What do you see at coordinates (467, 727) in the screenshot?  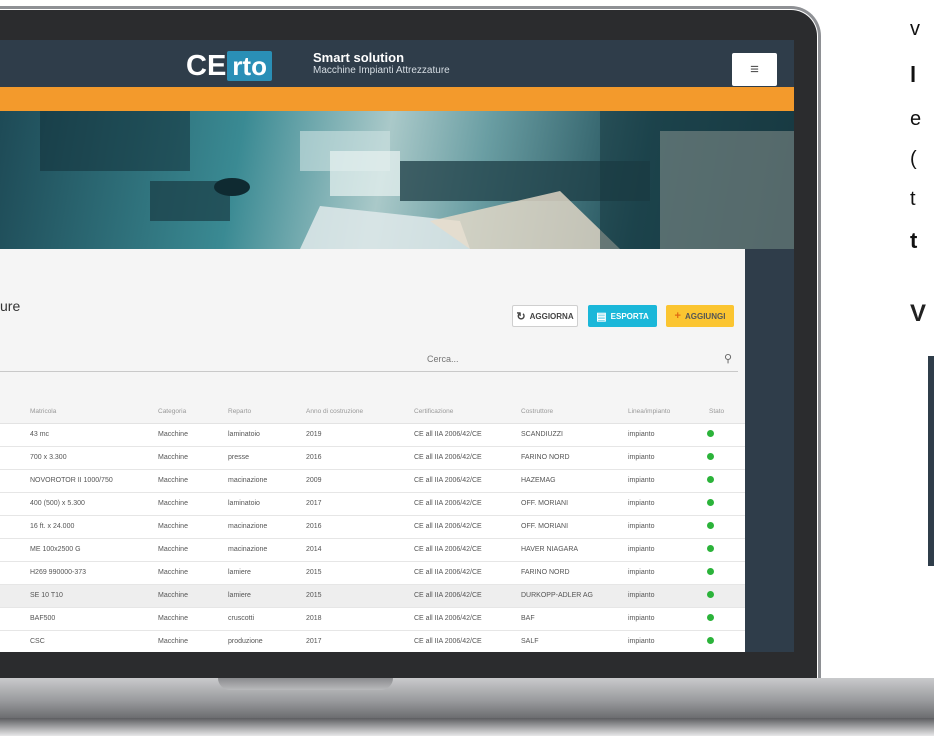 I see `laptop-base-shadow` at bounding box center [467, 727].